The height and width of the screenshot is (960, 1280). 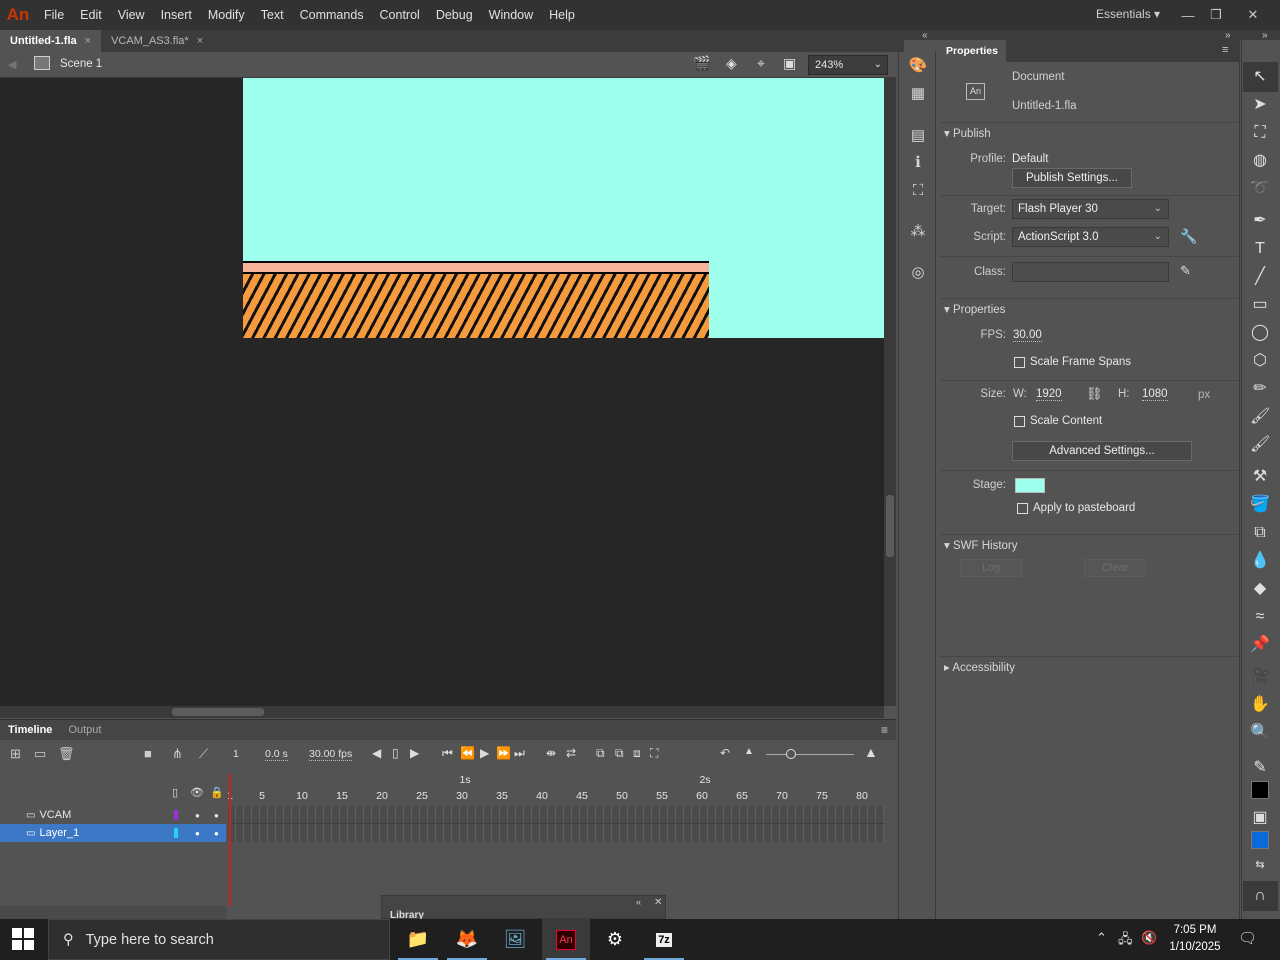 What do you see at coordinates (1260, 705) in the screenshot?
I see `hand-tool-icon: ✋` at bounding box center [1260, 705].